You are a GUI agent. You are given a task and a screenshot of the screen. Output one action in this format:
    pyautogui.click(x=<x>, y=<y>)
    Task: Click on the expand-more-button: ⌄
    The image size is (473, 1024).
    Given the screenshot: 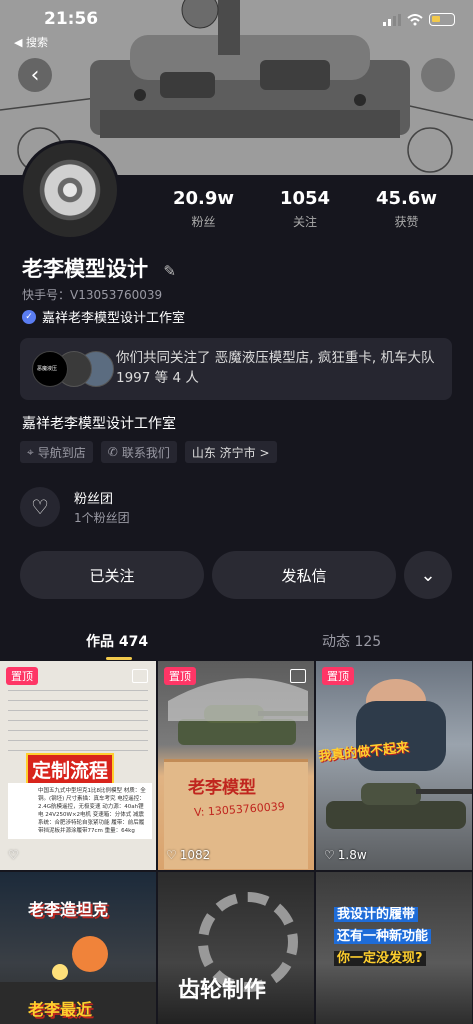 What is the action you would take?
    pyautogui.click(x=428, y=575)
    